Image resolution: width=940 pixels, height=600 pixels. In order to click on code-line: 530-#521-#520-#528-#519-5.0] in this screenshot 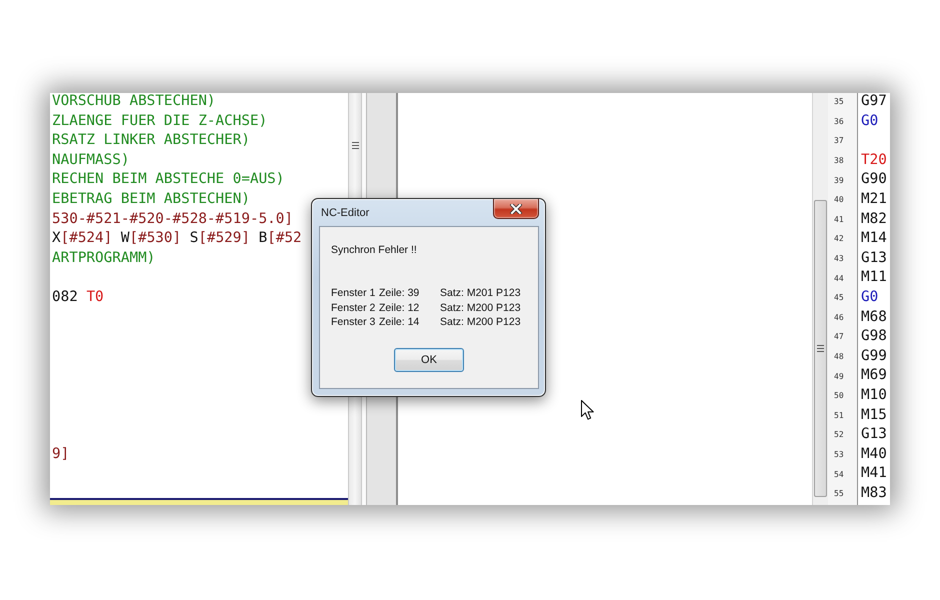, I will do `click(173, 219)`.